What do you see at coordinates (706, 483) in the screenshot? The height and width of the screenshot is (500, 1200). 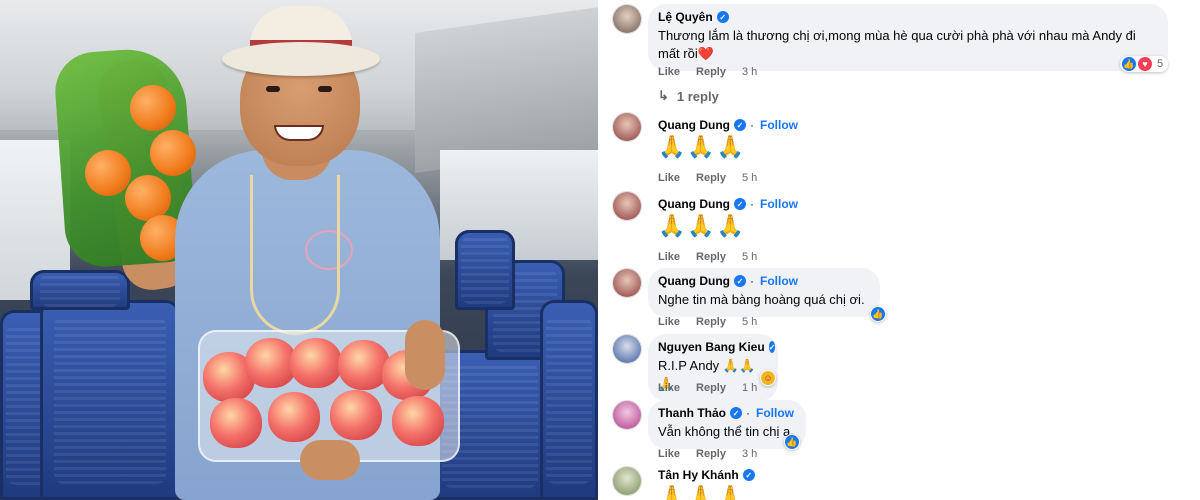 I see `comment-content: Tân Hy Khánh ✓ 🙏🙏🙏` at bounding box center [706, 483].